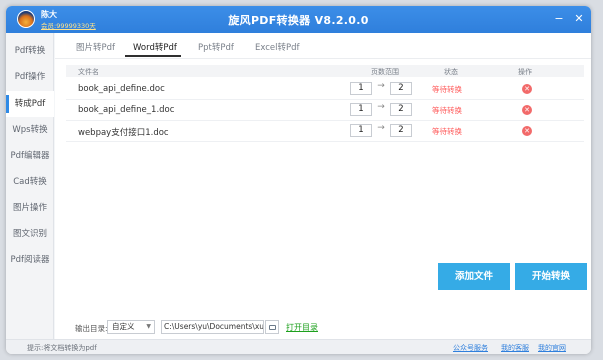 The height and width of the screenshot is (360, 603). Describe the element at coordinates (30, 260) in the screenshot. I see `sidebar-item-pdf-reader: Pdf阅读器` at that location.